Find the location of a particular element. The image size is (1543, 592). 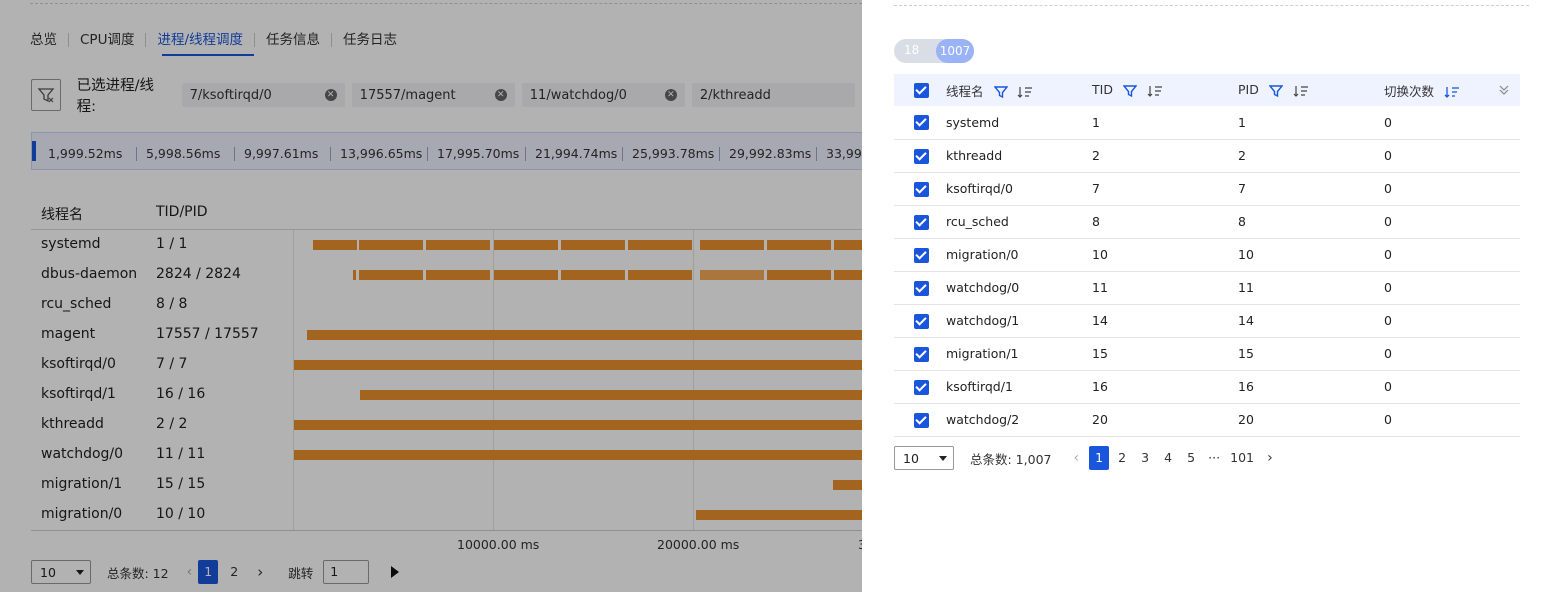

table-row: kthreadd 2 2 0 is located at coordinates (1207, 156).